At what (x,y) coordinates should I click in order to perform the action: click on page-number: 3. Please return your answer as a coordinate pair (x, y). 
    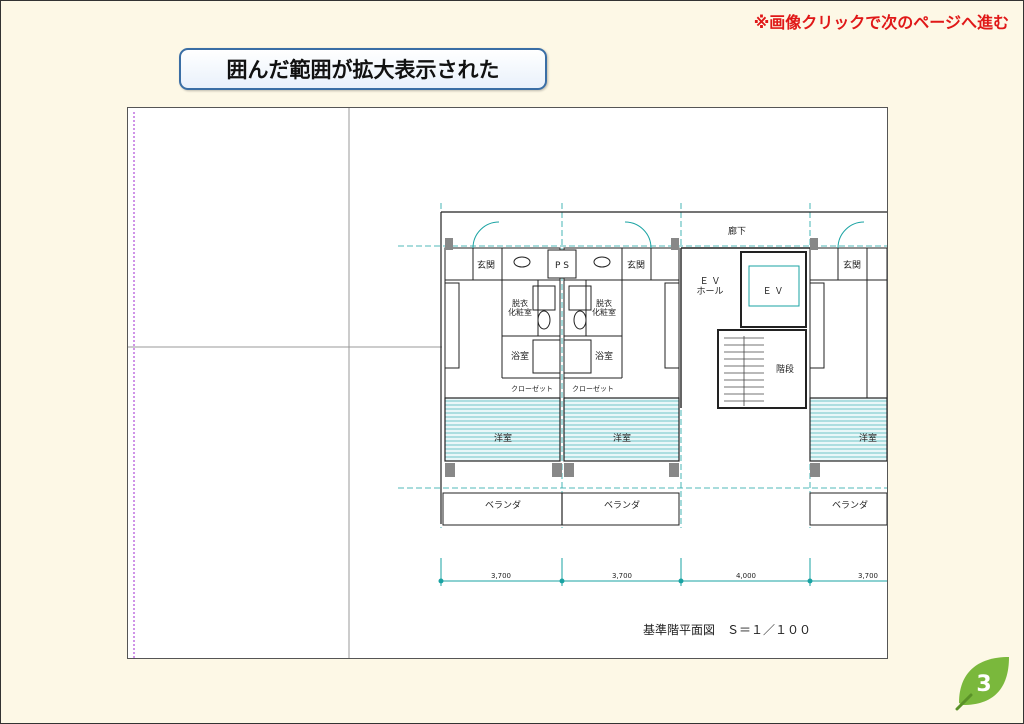
    Looking at the image, I should click on (983, 684).